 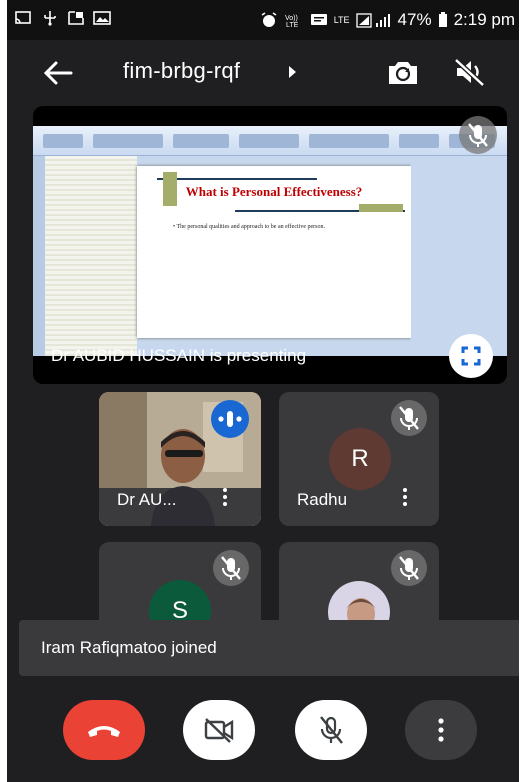 I want to click on svg-text: LTE, so click(x=292, y=25).